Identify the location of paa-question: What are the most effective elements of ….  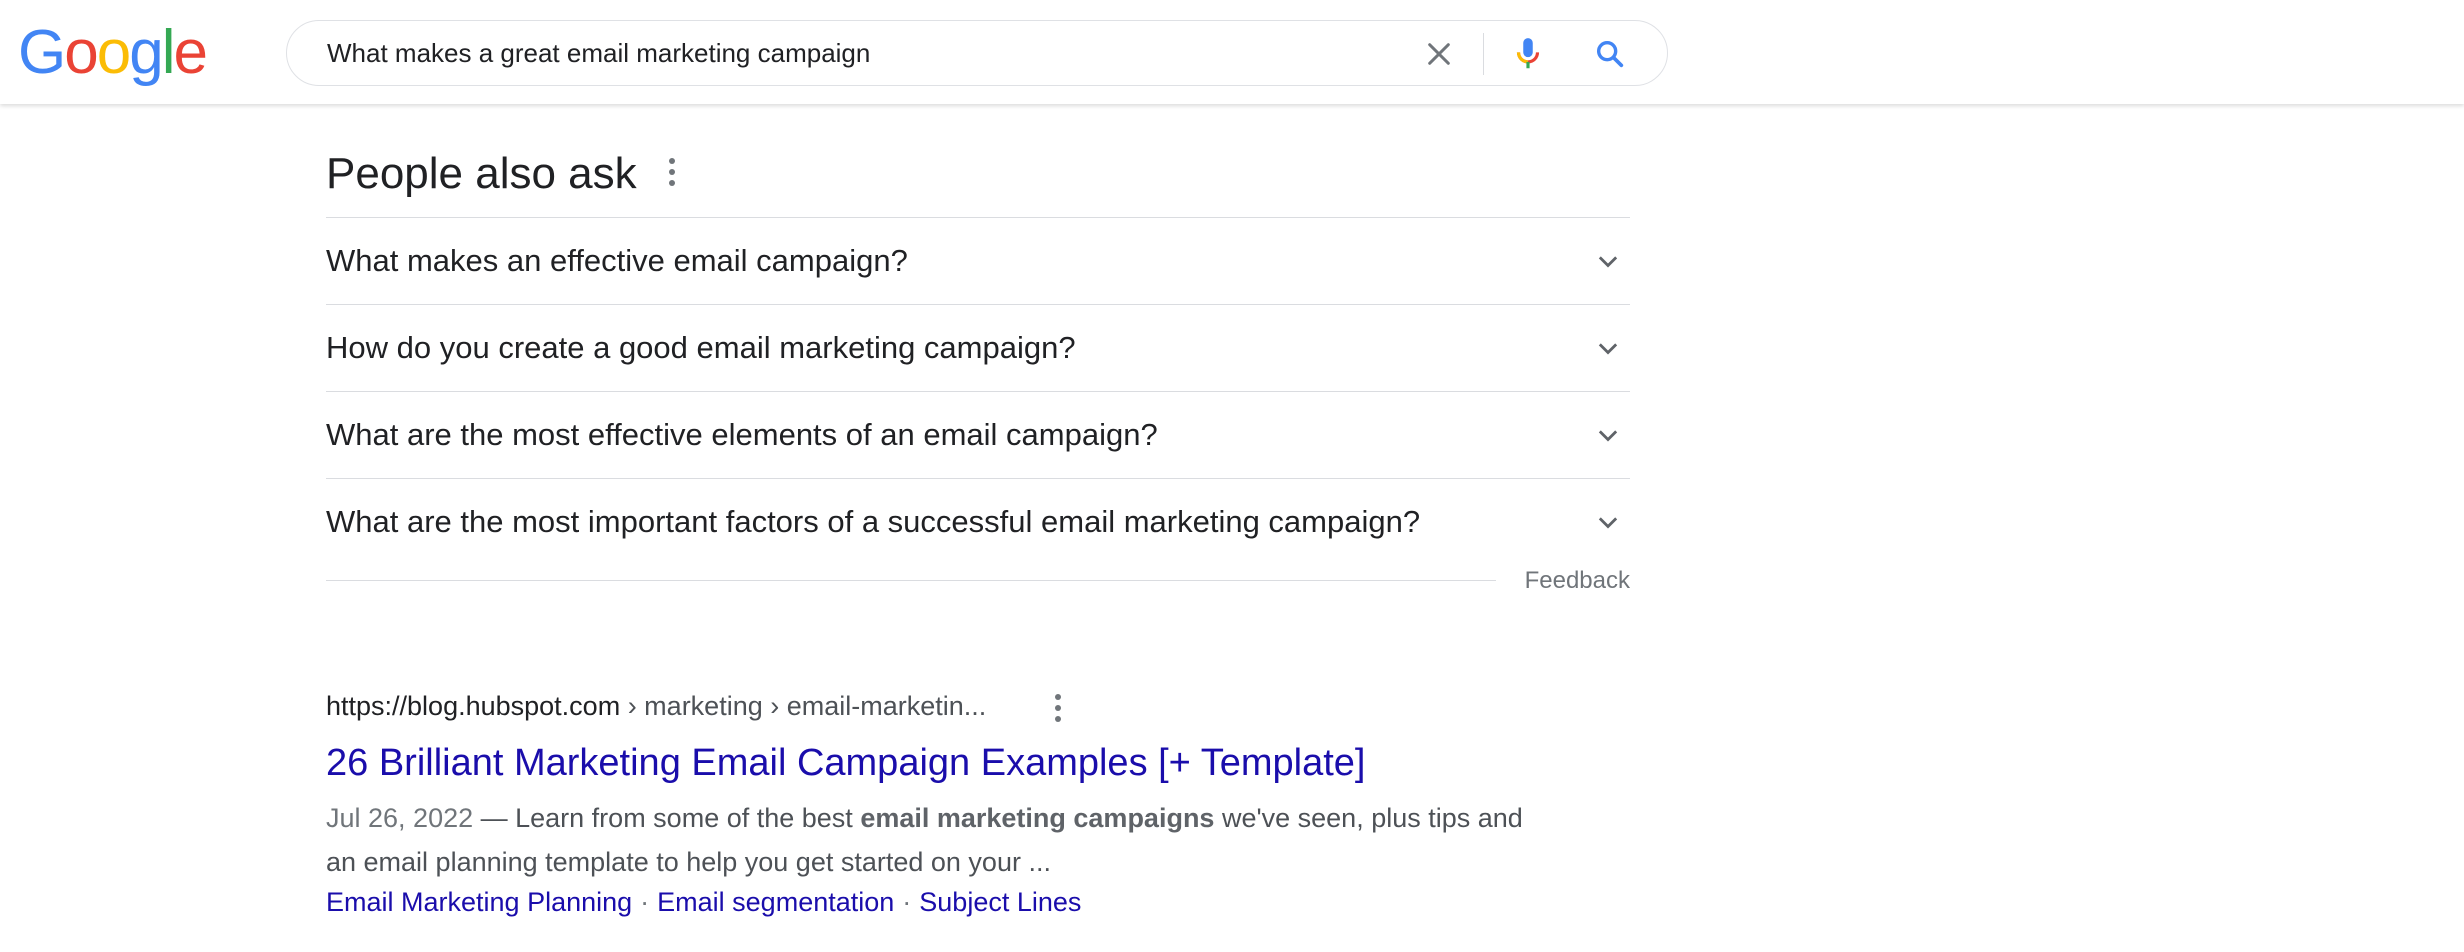
(978, 435).